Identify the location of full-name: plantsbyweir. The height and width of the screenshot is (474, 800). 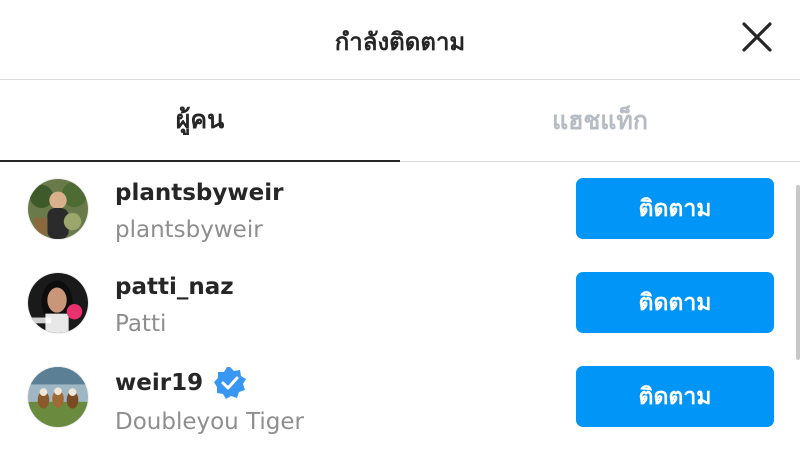
(189, 230).